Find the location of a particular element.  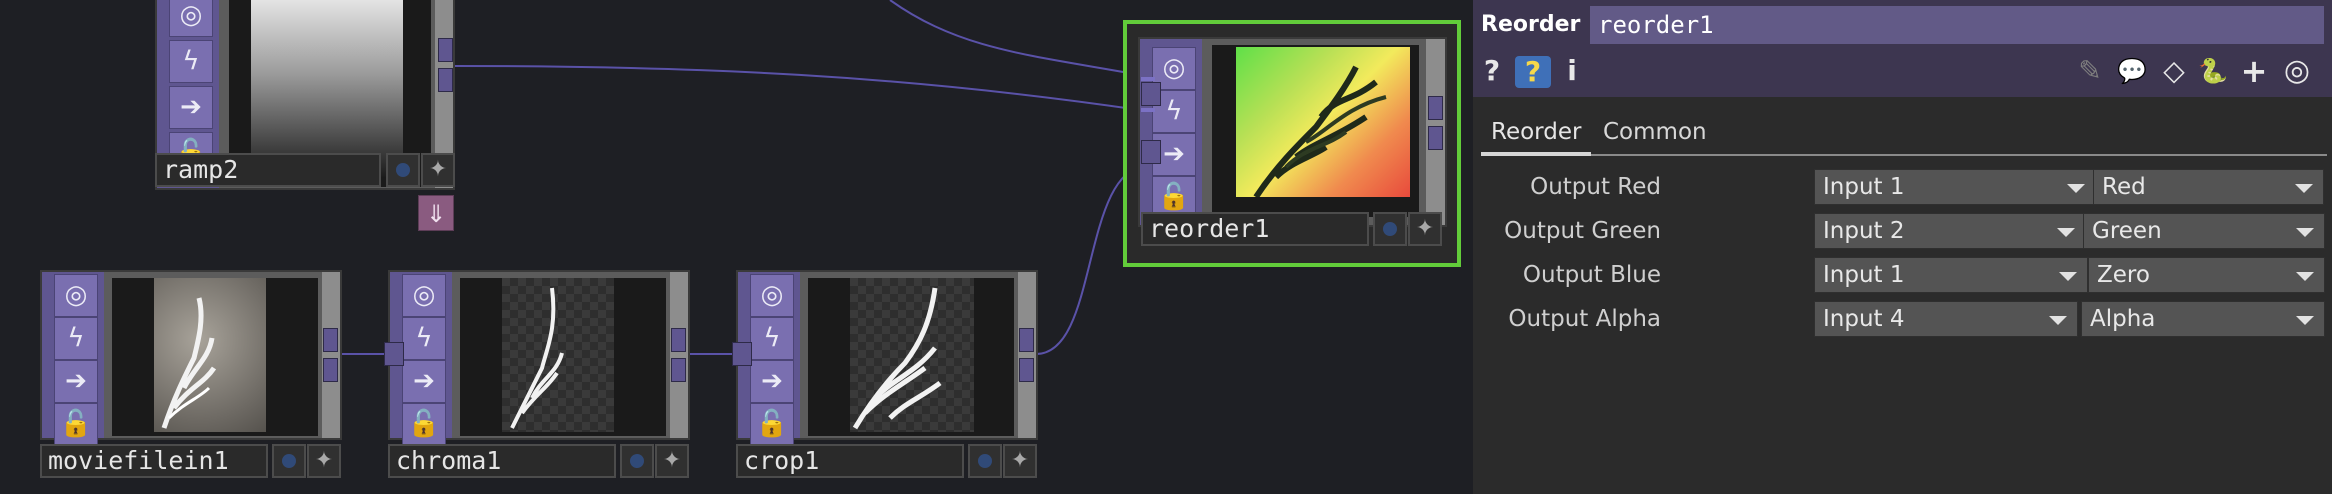

chroma1-preview-image is located at coordinates (558, 355).